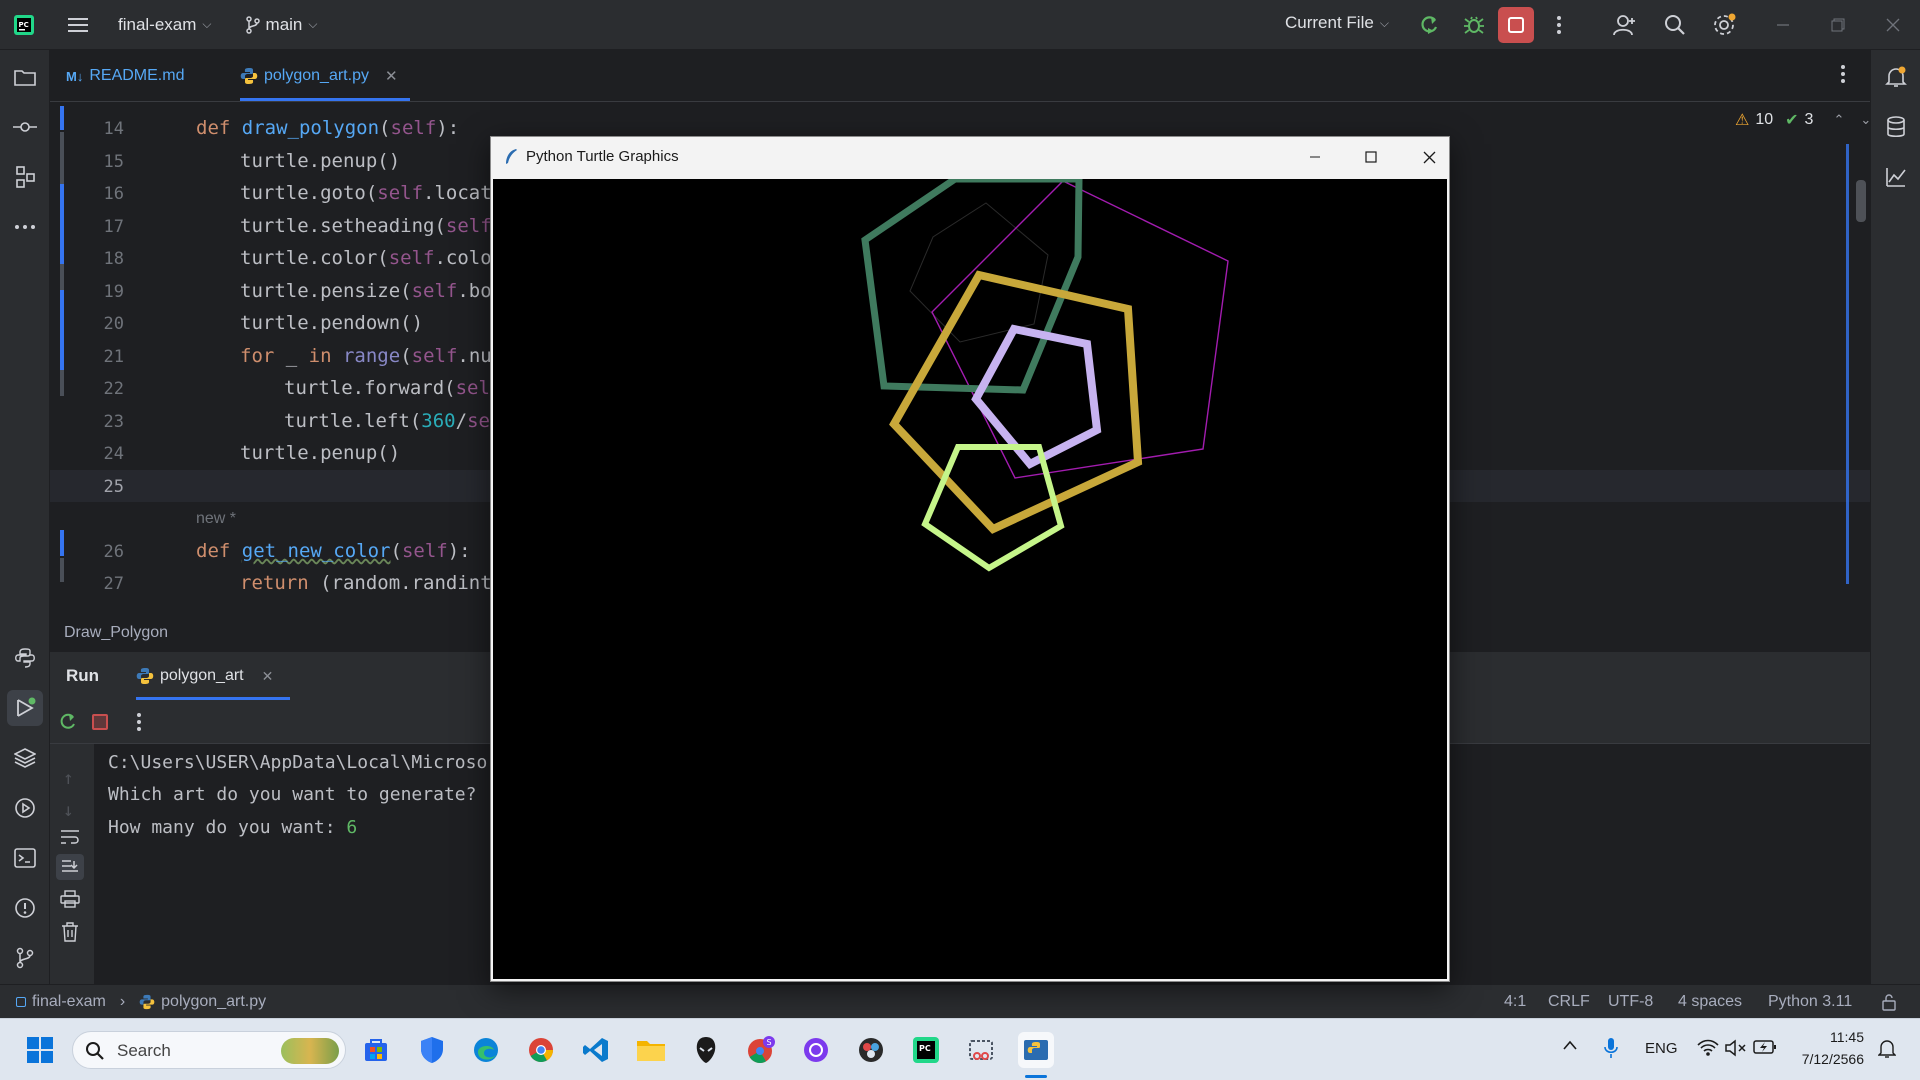 The width and height of the screenshot is (1920, 1080). Describe the element at coordinates (1887, 1049) in the screenshot. I see `notification-center-icon` at that location.